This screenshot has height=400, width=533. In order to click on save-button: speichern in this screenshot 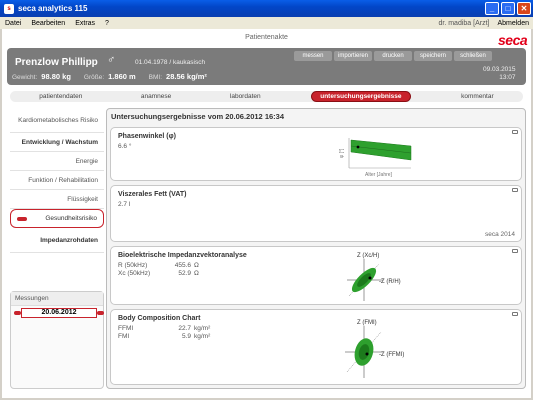, I will do `click(433, 56)`.